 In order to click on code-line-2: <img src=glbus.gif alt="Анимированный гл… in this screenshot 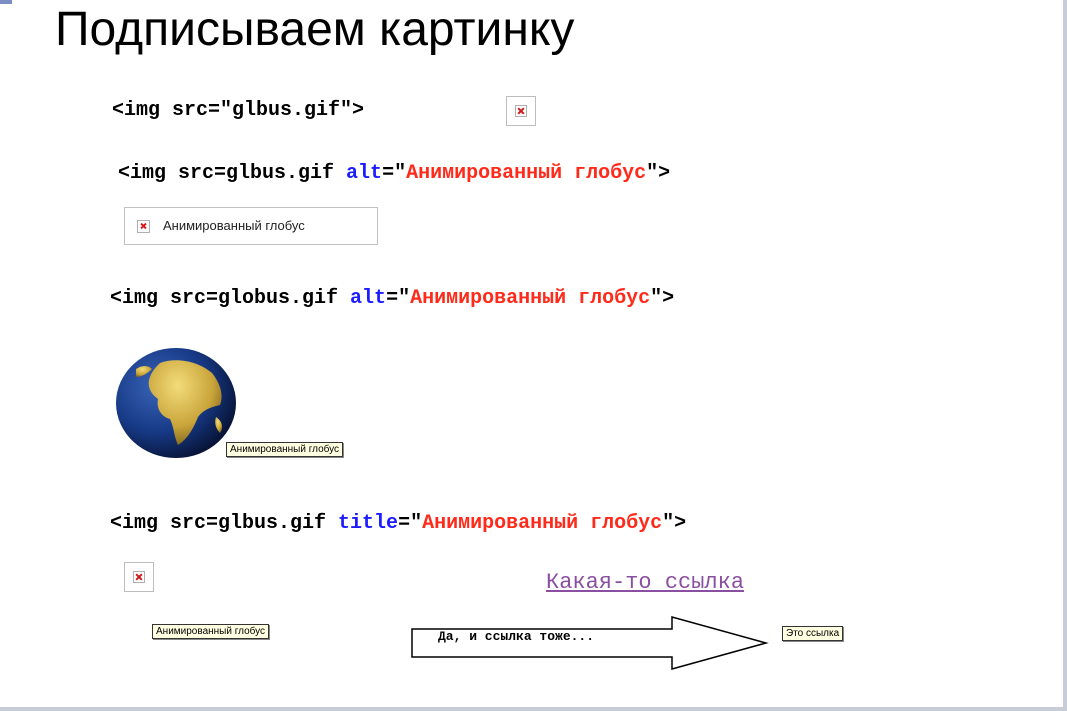, I will do `click(394, 173)`.